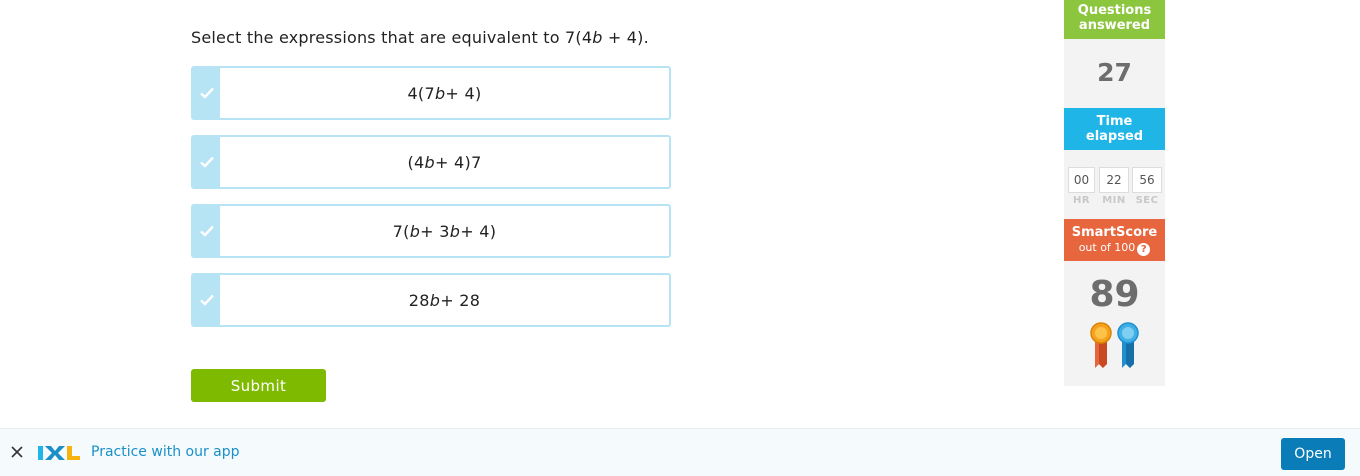 The image size is (1360, 476). Describe the element at coordinates (1313, 454) in the screenshot. I see `open-app-button: Open` at that location.